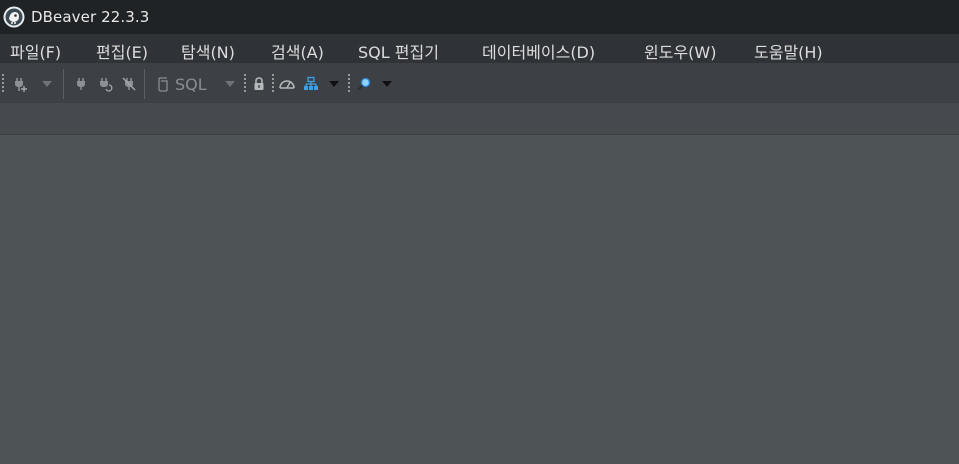 The image size is (959, 464). What do you see at coordinates (14, 17) in the screenshot?
I see `dbeaver-app-icon` at bounding box center [14, 17].